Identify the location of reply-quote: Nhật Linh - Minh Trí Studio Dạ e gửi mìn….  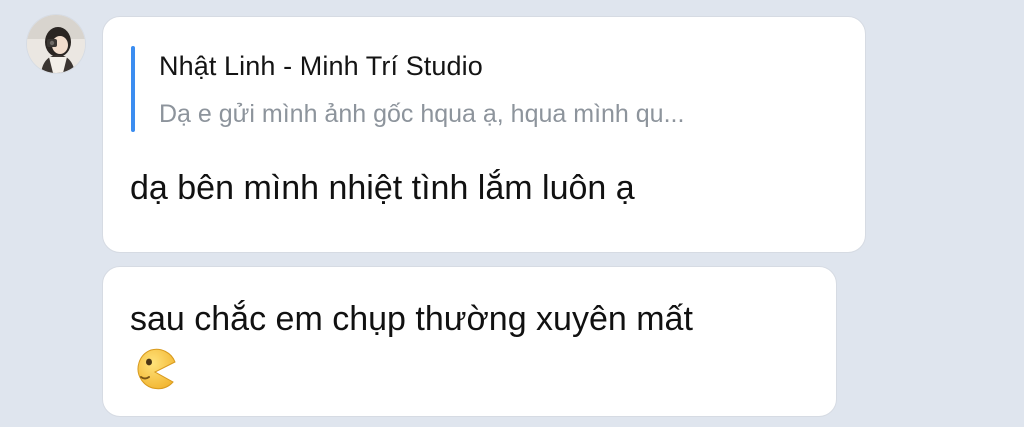
(481, 89).